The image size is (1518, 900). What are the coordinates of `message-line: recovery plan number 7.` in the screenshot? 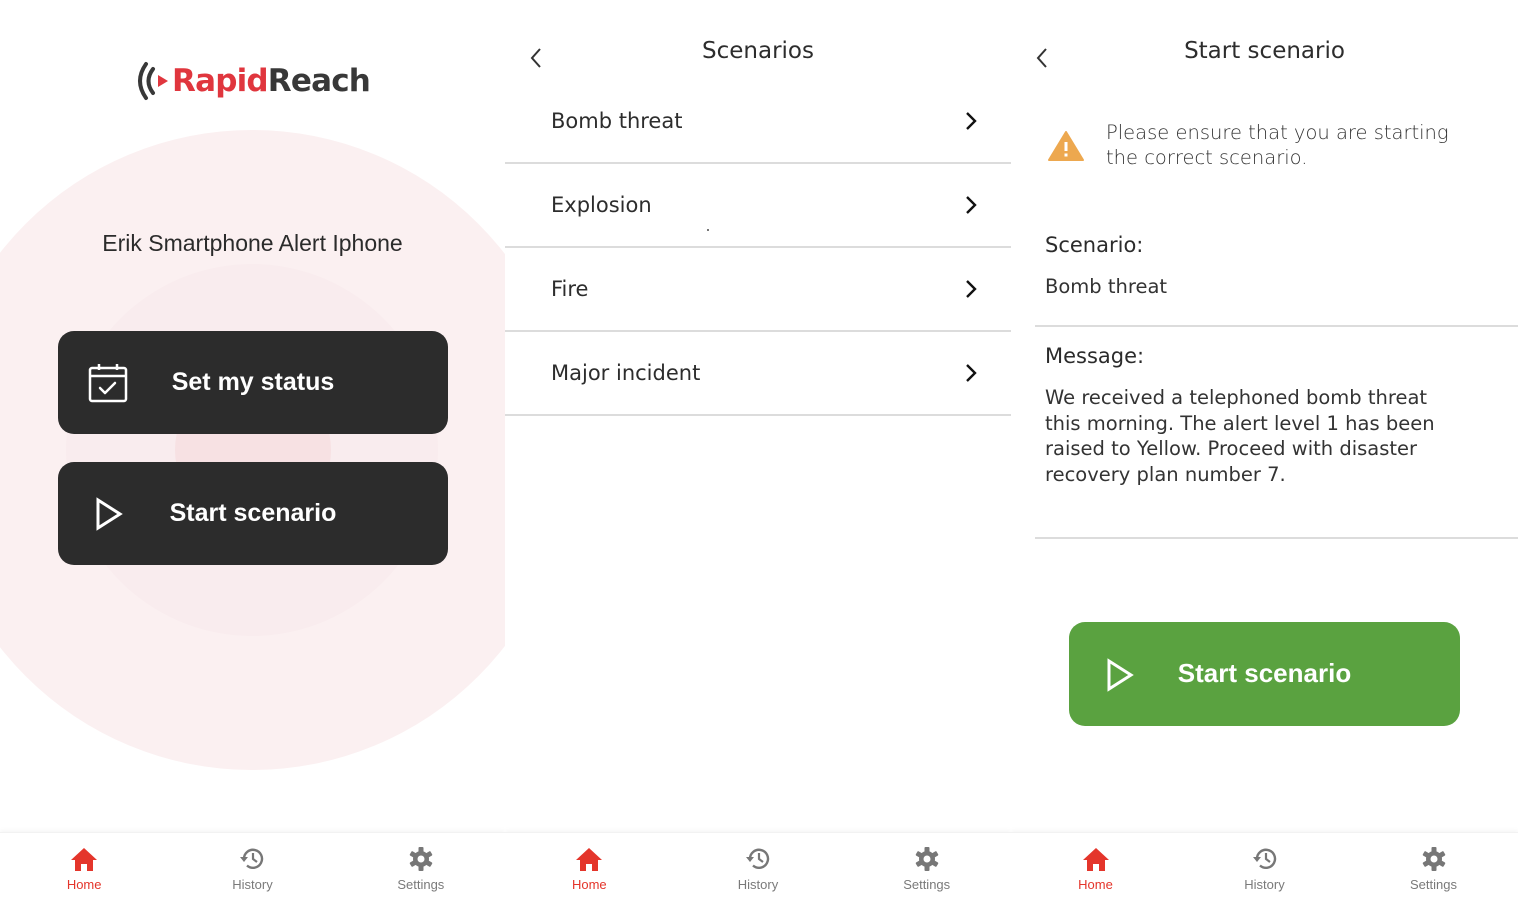 It's located at (1165, 474).